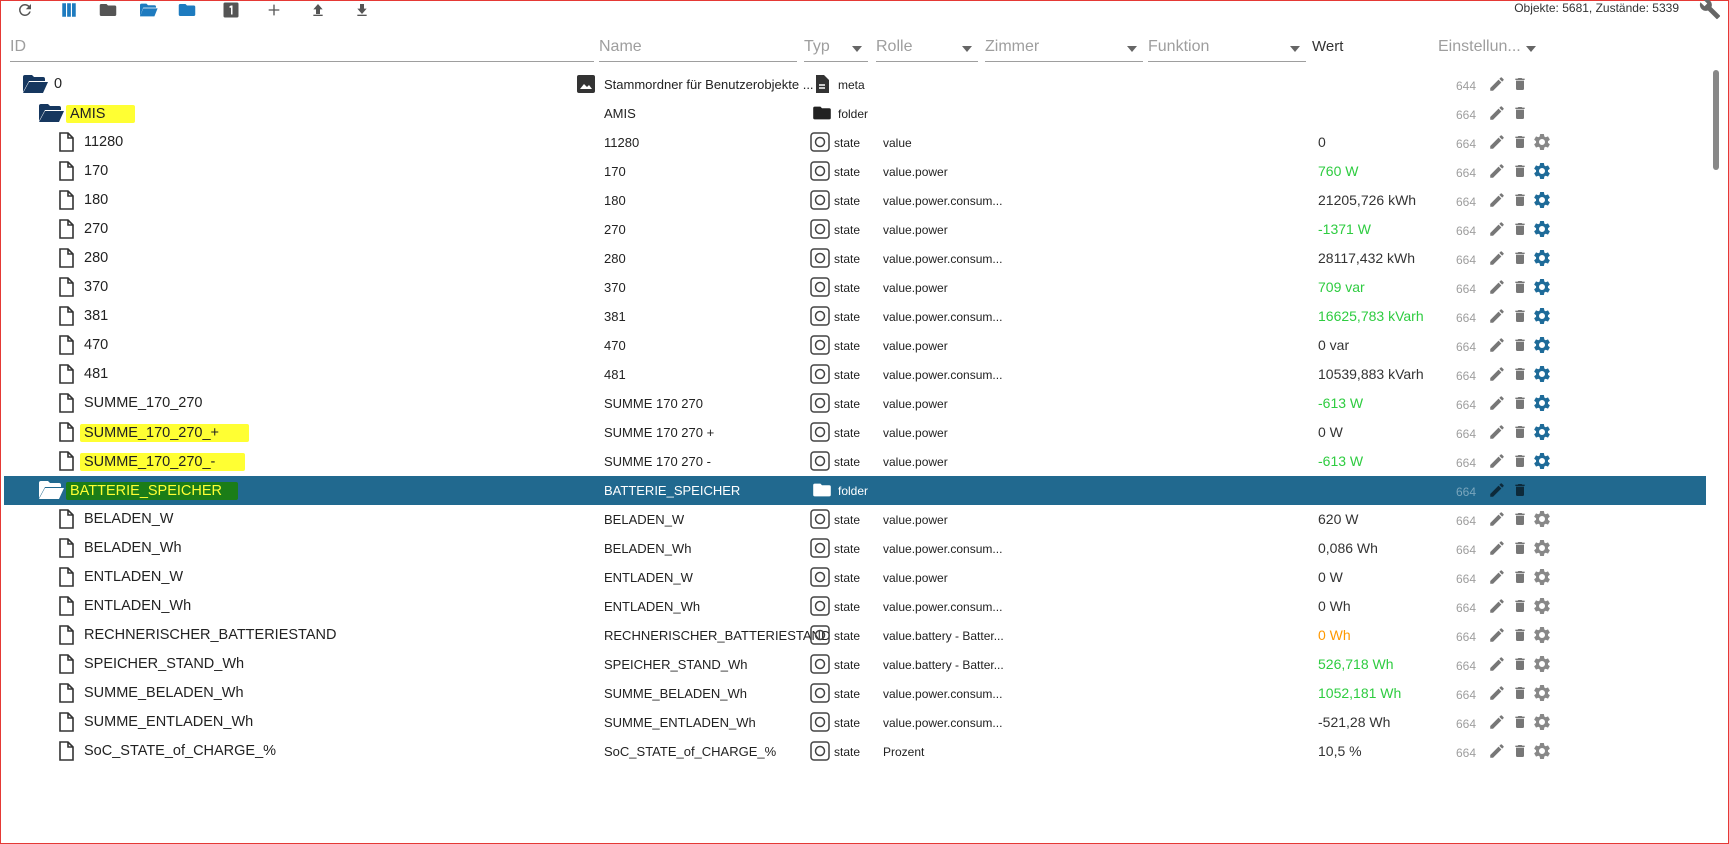 Image resolution: width=1729 pixels, height=844 pixels. What do you see at coordinates (1367, 200) in the screenshot?
I see `object-value: 21205,726 kWh` at bounding box center [1367, 200].